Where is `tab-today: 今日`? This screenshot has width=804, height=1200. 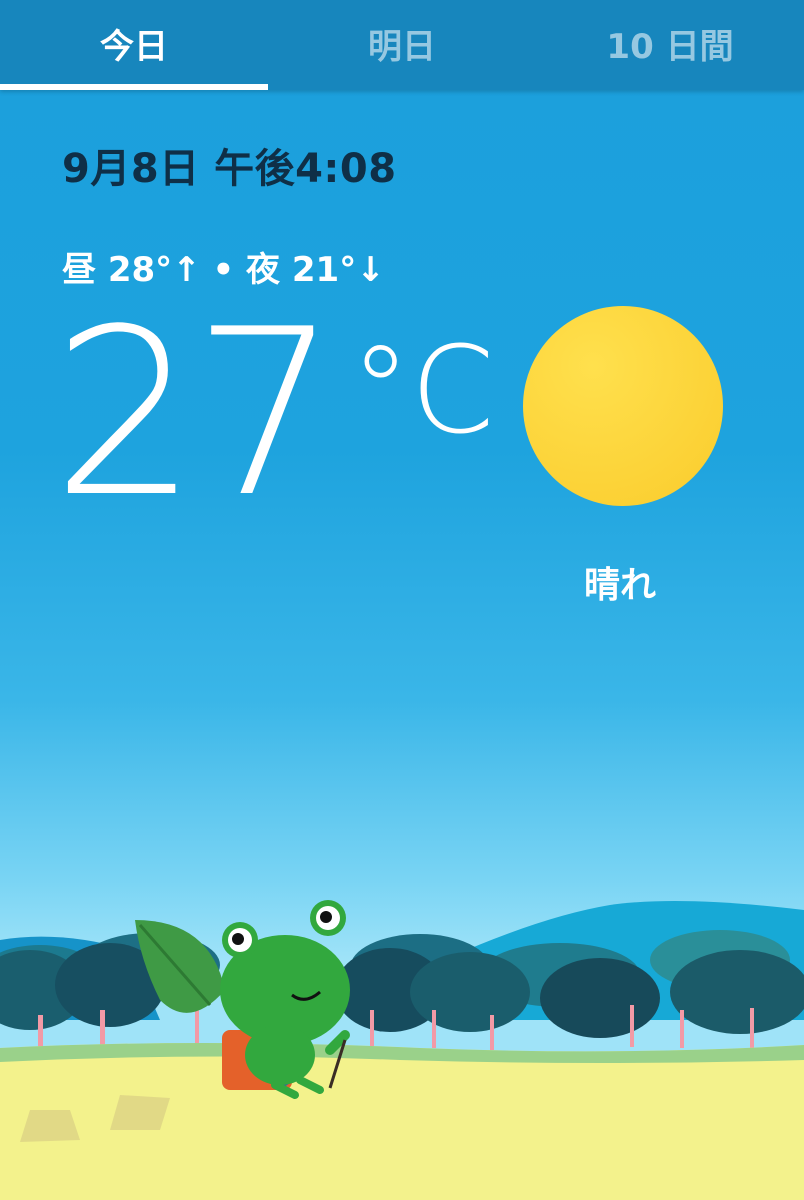 tab-today: 今日 is located at coordinates (134, 43).